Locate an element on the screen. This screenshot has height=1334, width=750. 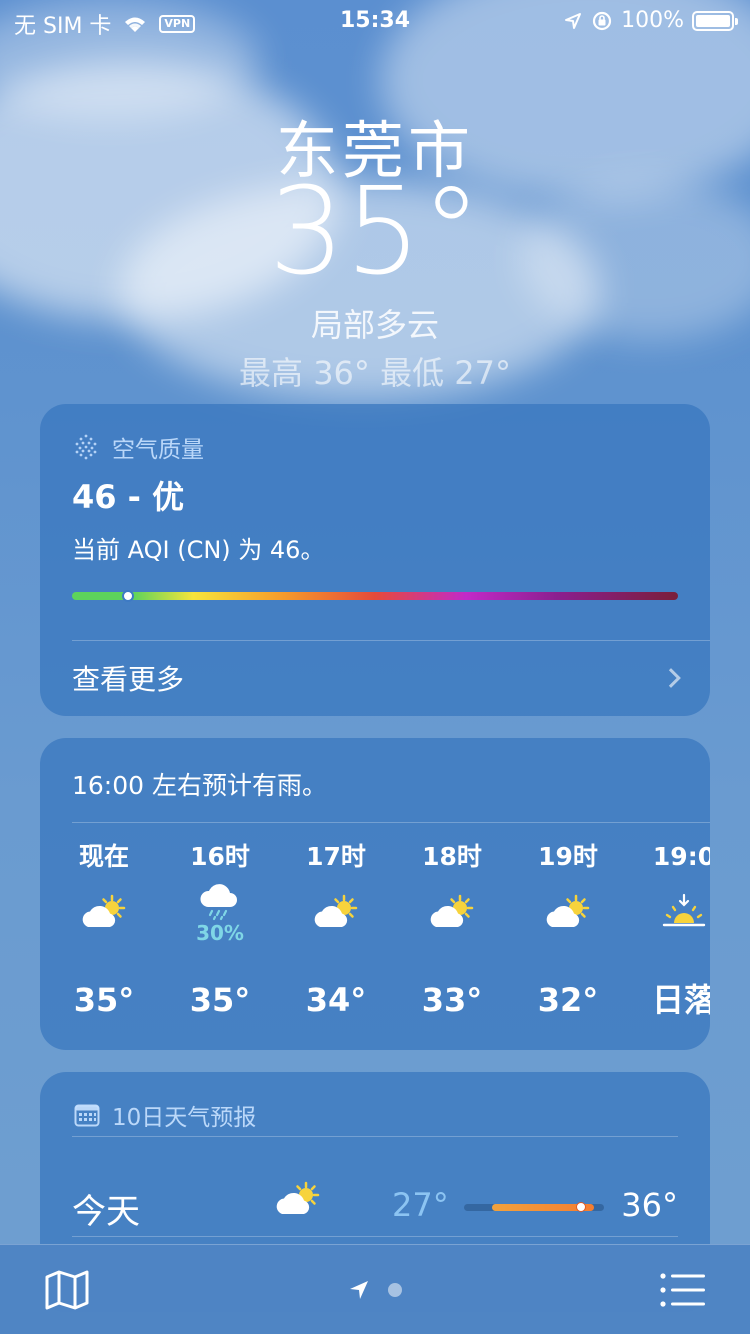
hour-label: 17时 is located at coordinates (336, 856).